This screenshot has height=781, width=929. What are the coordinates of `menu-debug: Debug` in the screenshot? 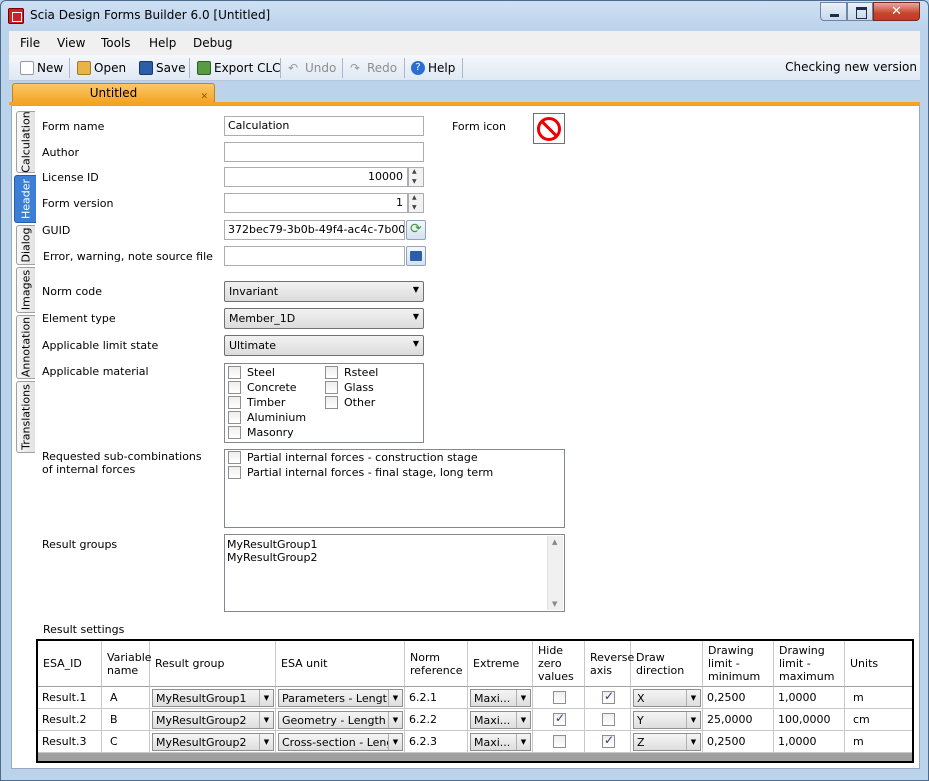 It's located at (212, 43).